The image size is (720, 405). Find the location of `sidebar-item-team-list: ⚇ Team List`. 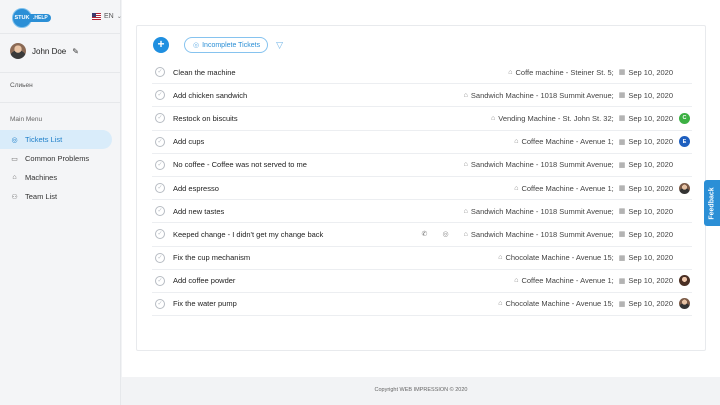

sidebar-item-team-list: ⚇ Team List is located at coordinates (60, 196).